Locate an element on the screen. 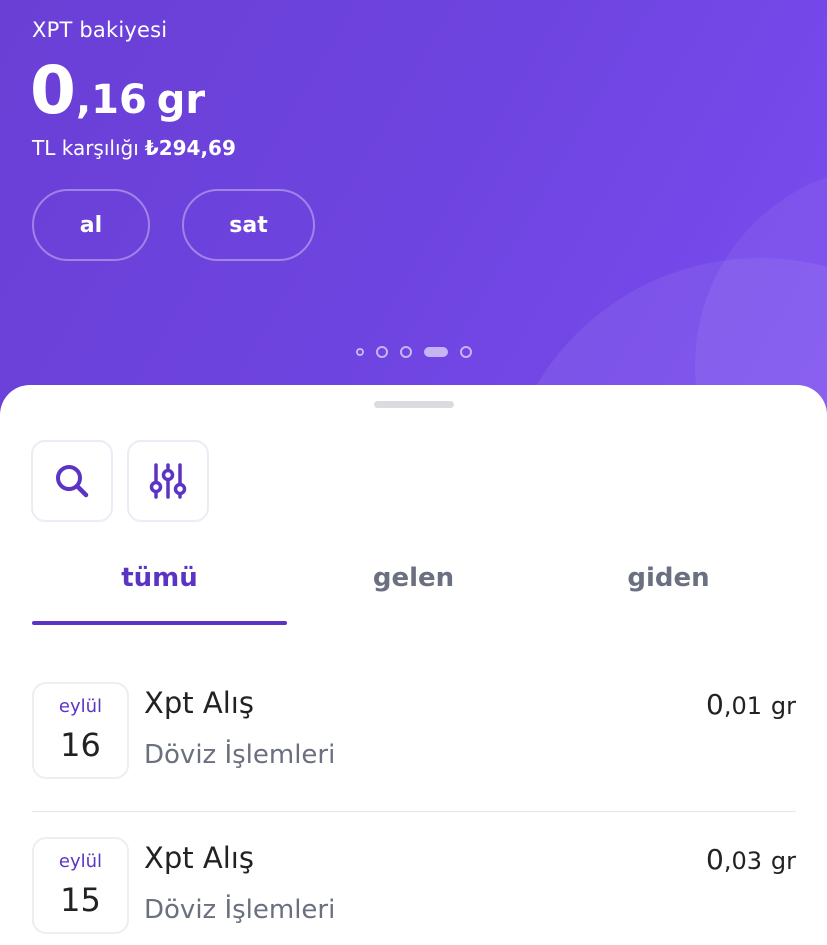  page-indicator is located at coordinates (420, 352).